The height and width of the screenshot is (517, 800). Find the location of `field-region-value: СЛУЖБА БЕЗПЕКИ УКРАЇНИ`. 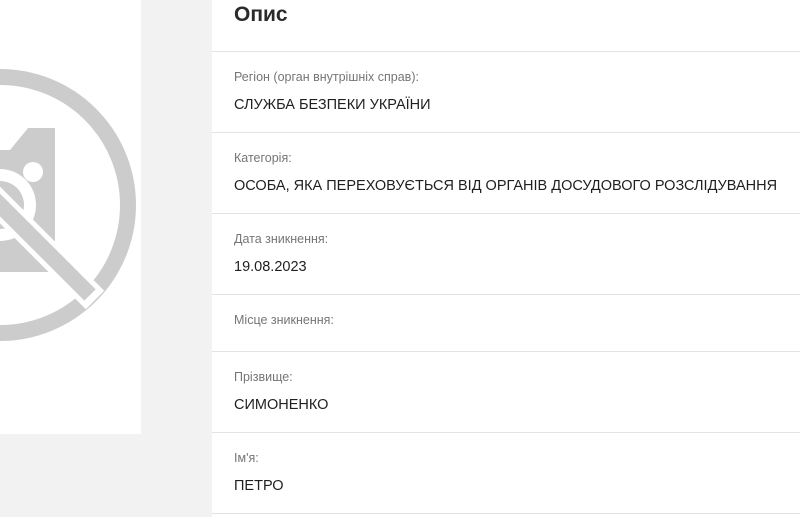

field-region-value: СЛУЖБА БЕЗПЕКИ УКРАЇНИ is located at coordinates (332, 105).